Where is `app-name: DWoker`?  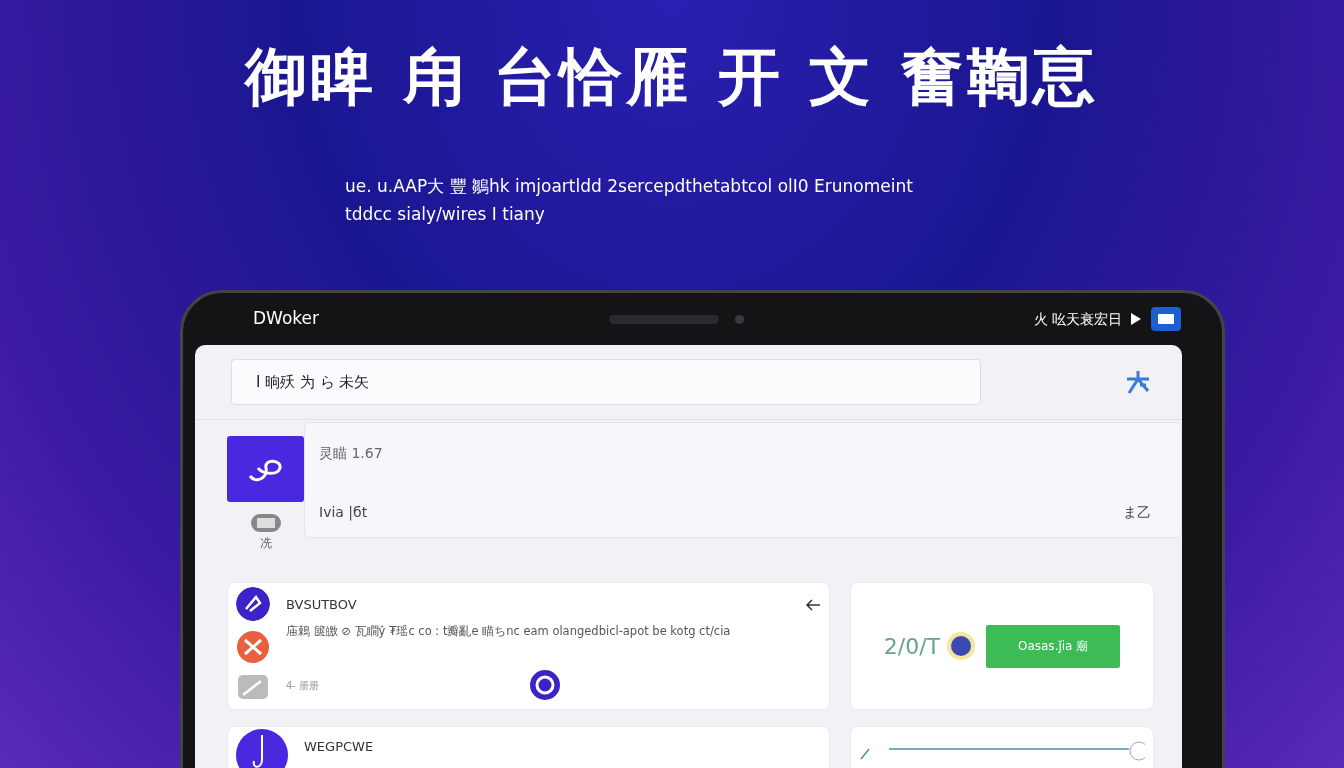
app-name: DWoker is located at coordinates (286, 319).